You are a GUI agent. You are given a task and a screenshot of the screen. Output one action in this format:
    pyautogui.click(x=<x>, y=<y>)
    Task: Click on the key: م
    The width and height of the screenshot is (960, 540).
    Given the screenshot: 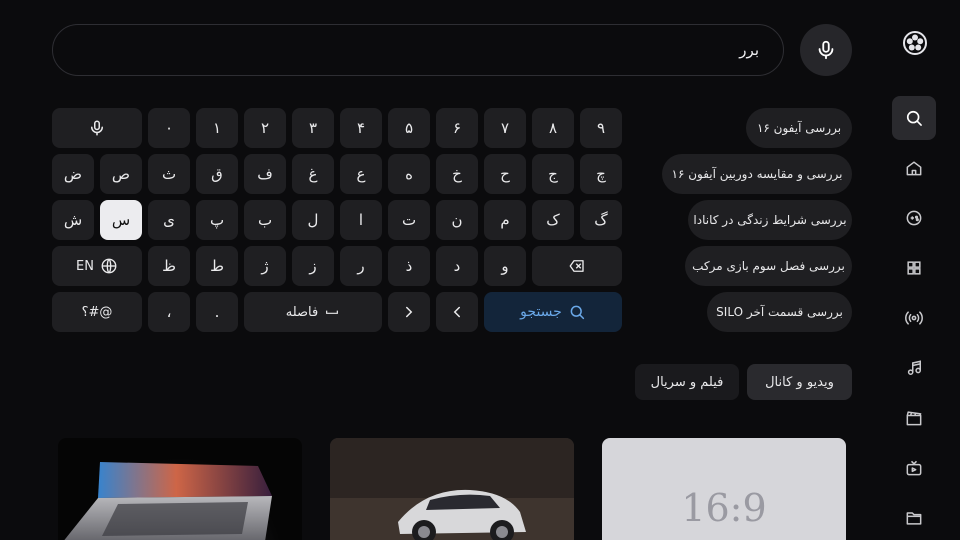 What is the action you would take?
    pyautogui.click(x=505, y=220)
    